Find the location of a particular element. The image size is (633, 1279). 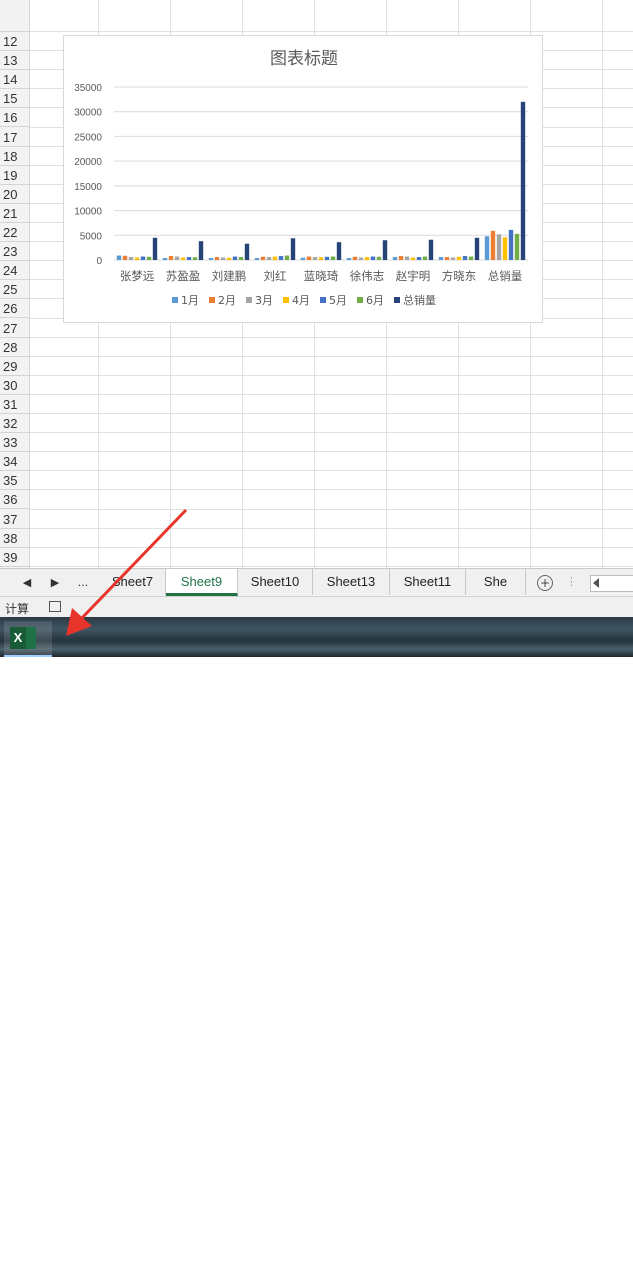

column-gridline is located at coordinates (602, 284).